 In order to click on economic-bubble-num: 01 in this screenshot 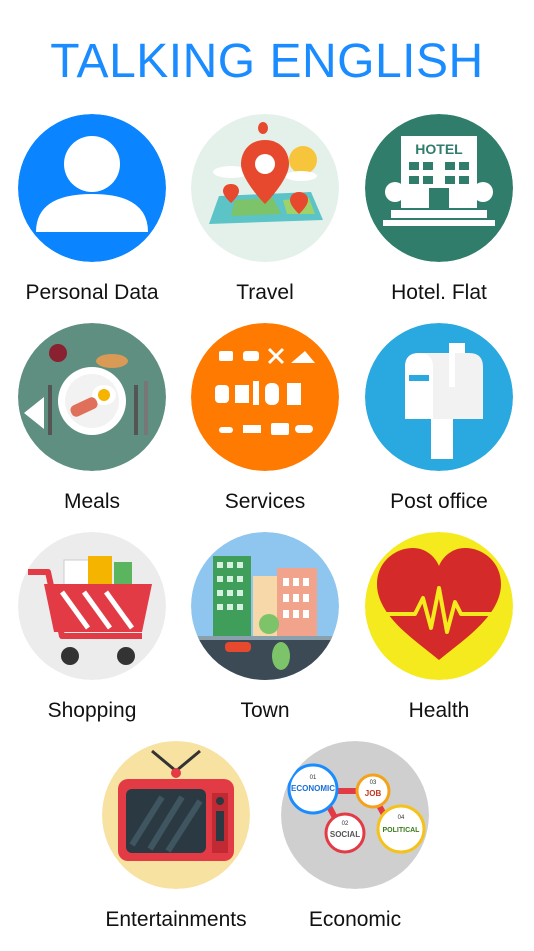, I will do `click(313, 778)`.